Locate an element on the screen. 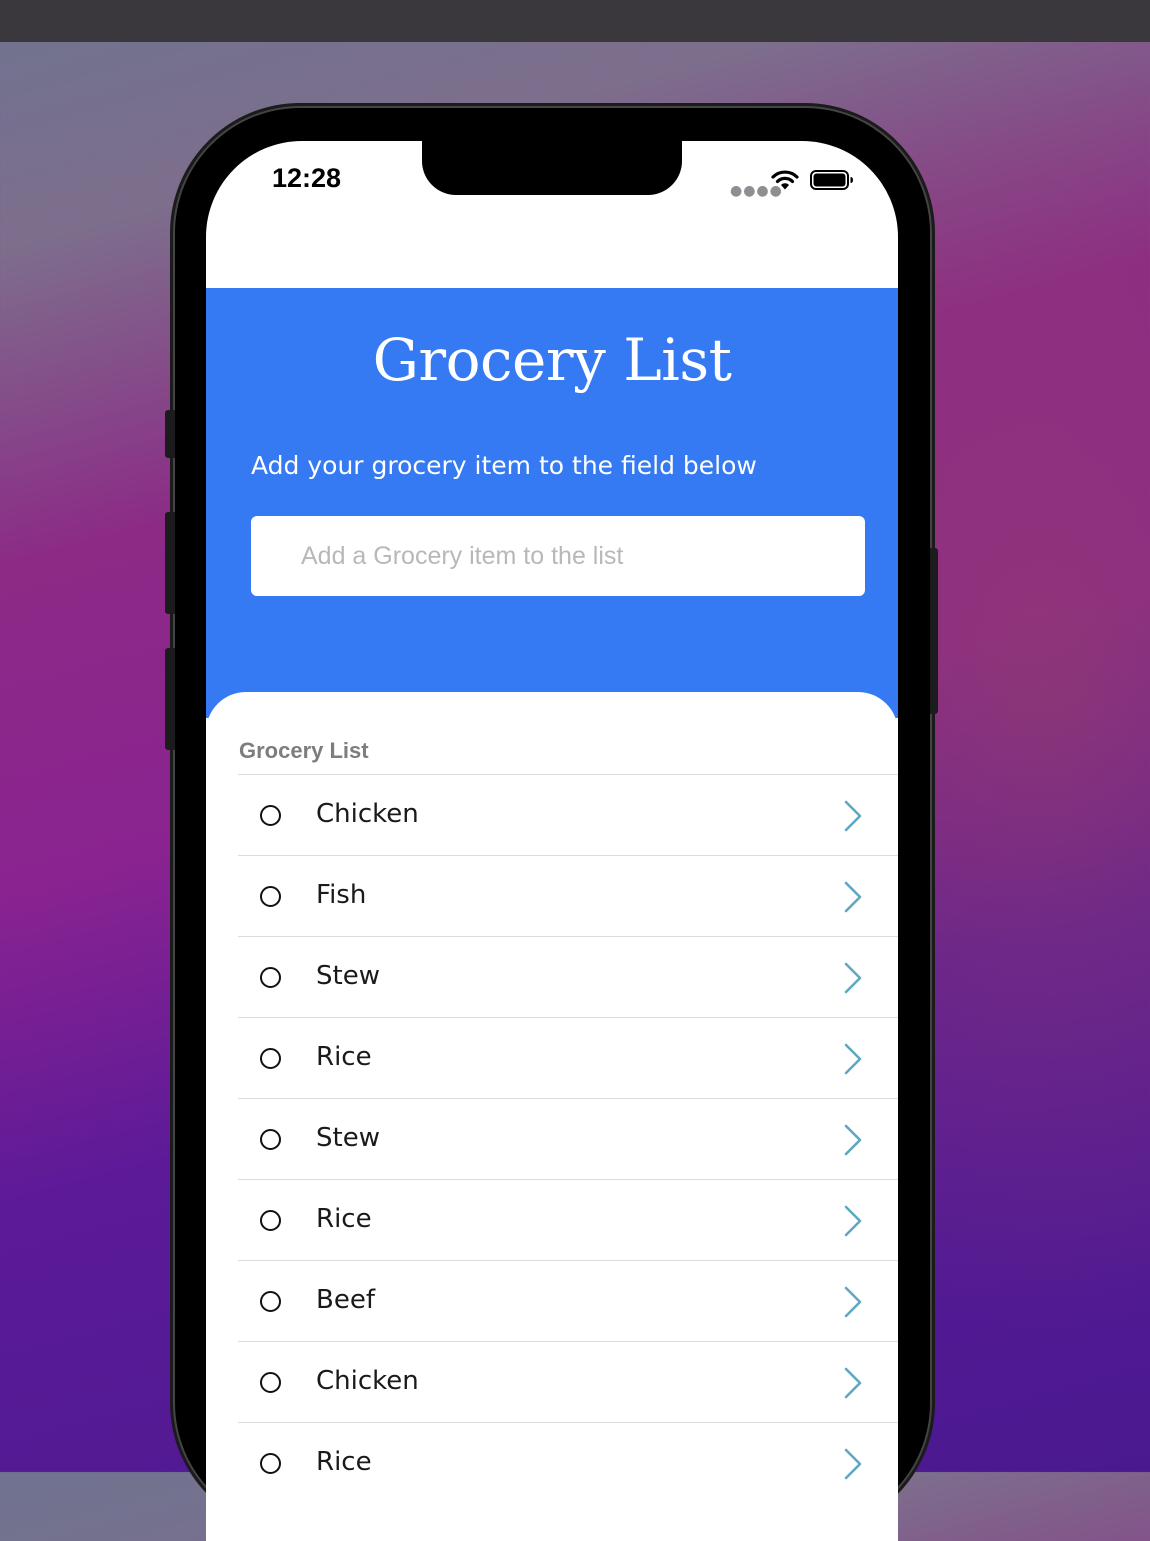  list-section-title: Grocery List is located at coordinates (304, 750).